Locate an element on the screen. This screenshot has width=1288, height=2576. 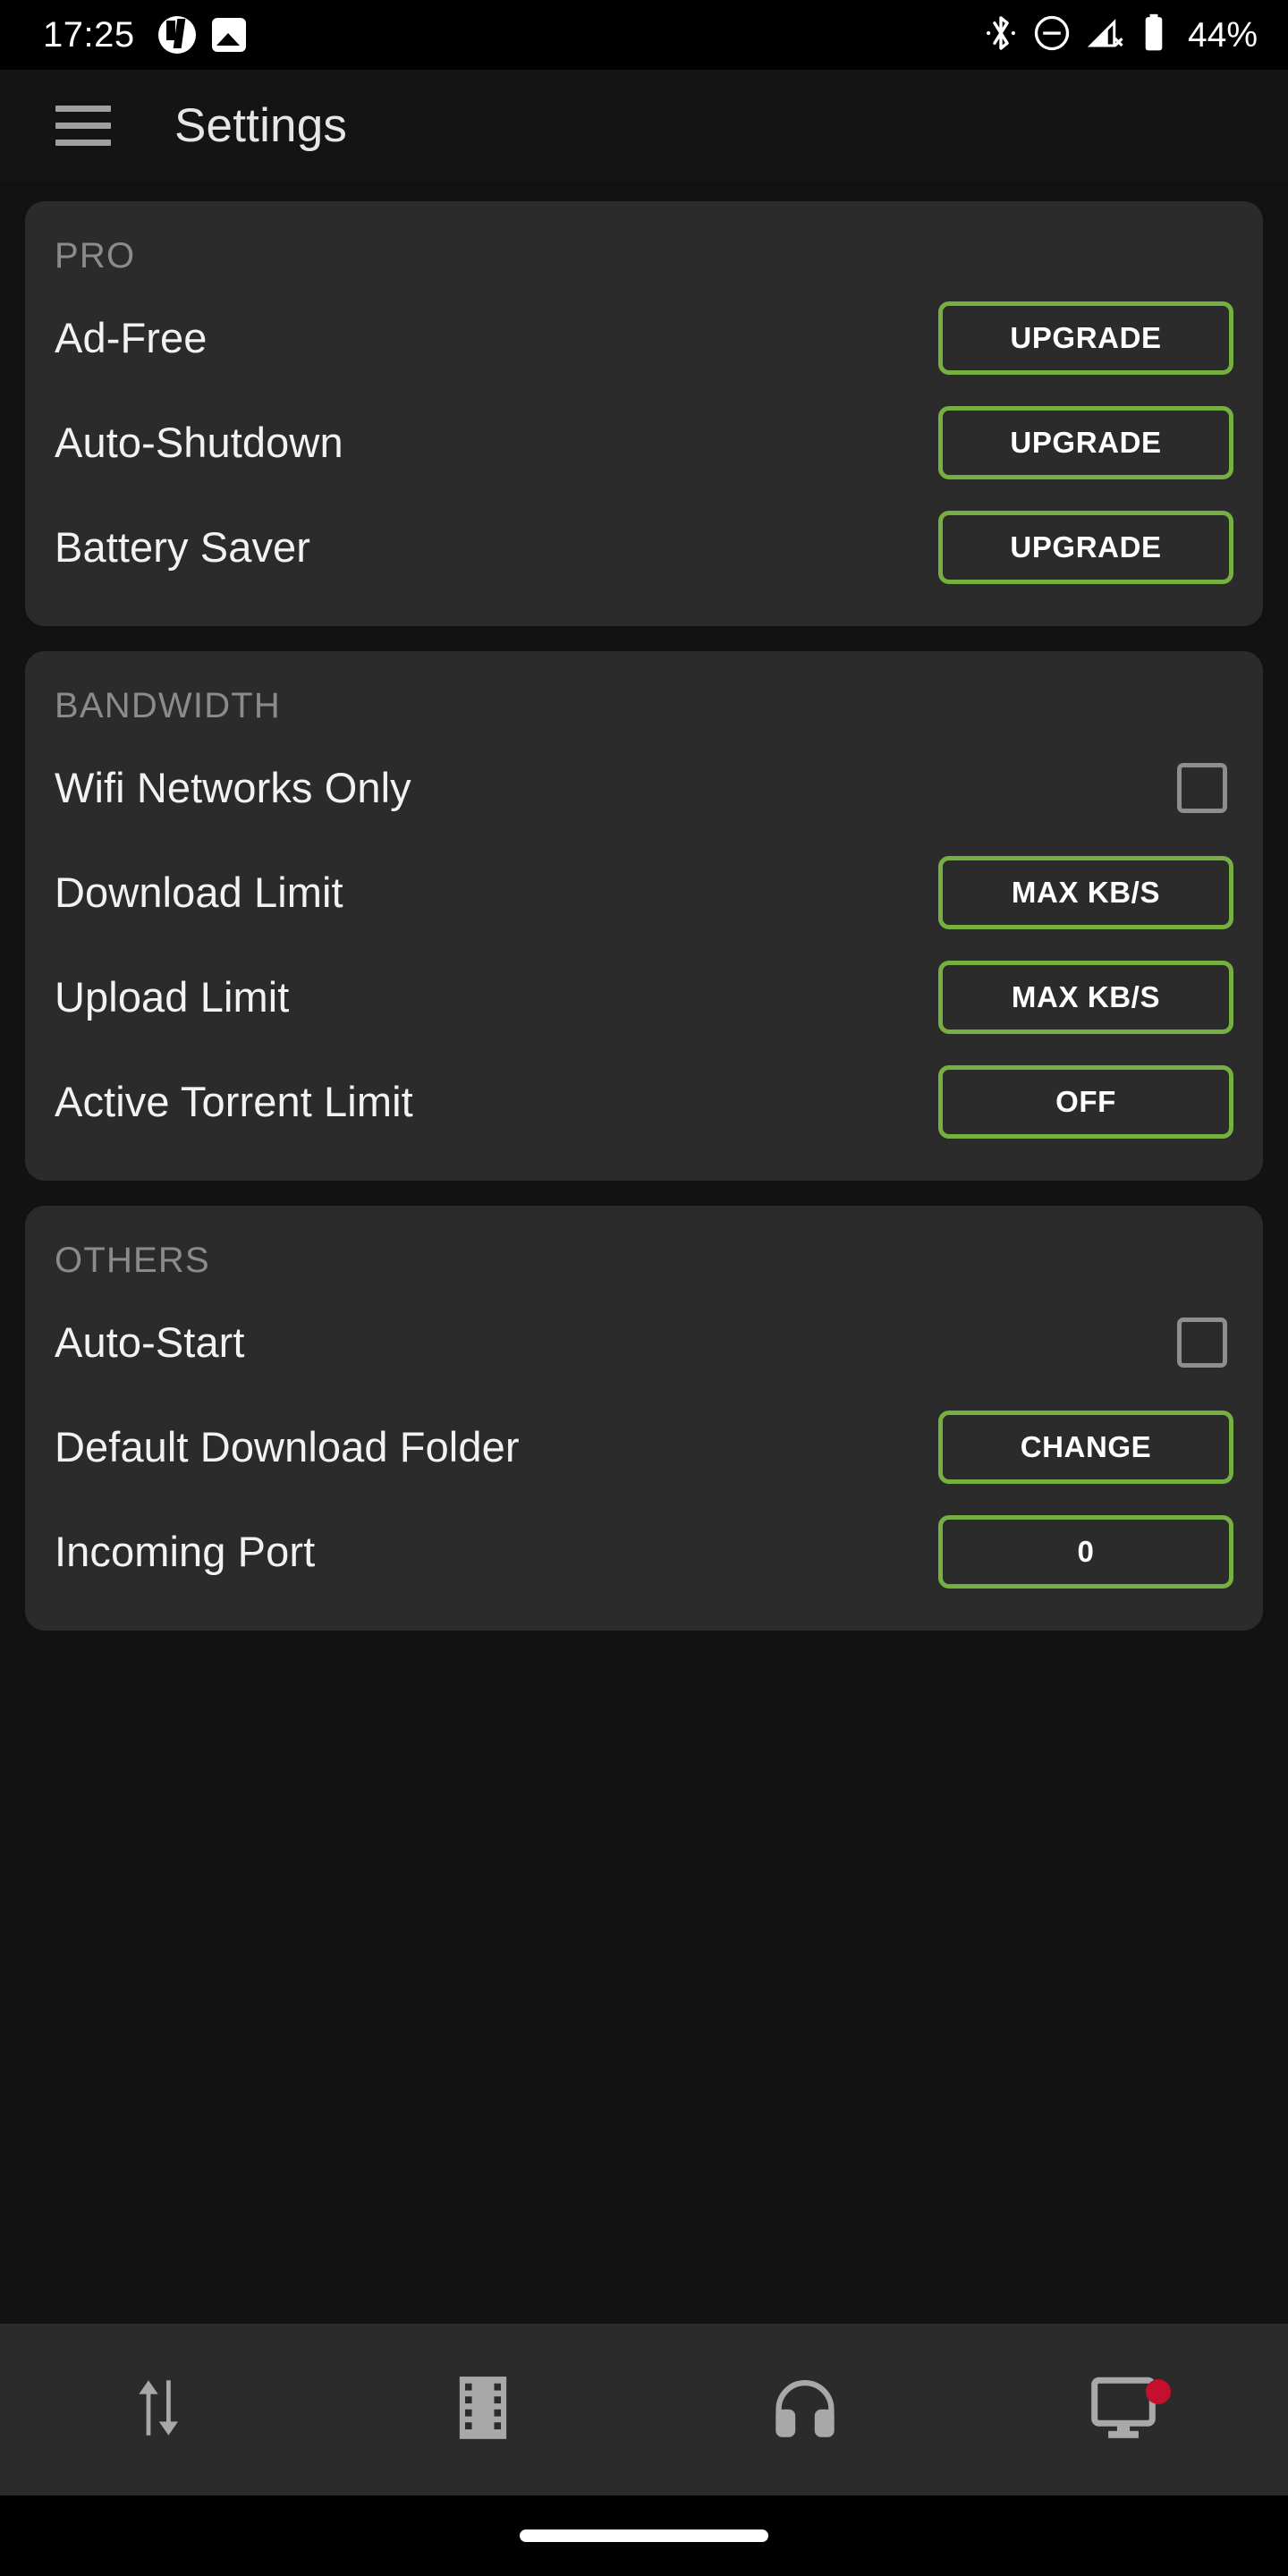
transfers-icon is located at coordinates (161, 2410).